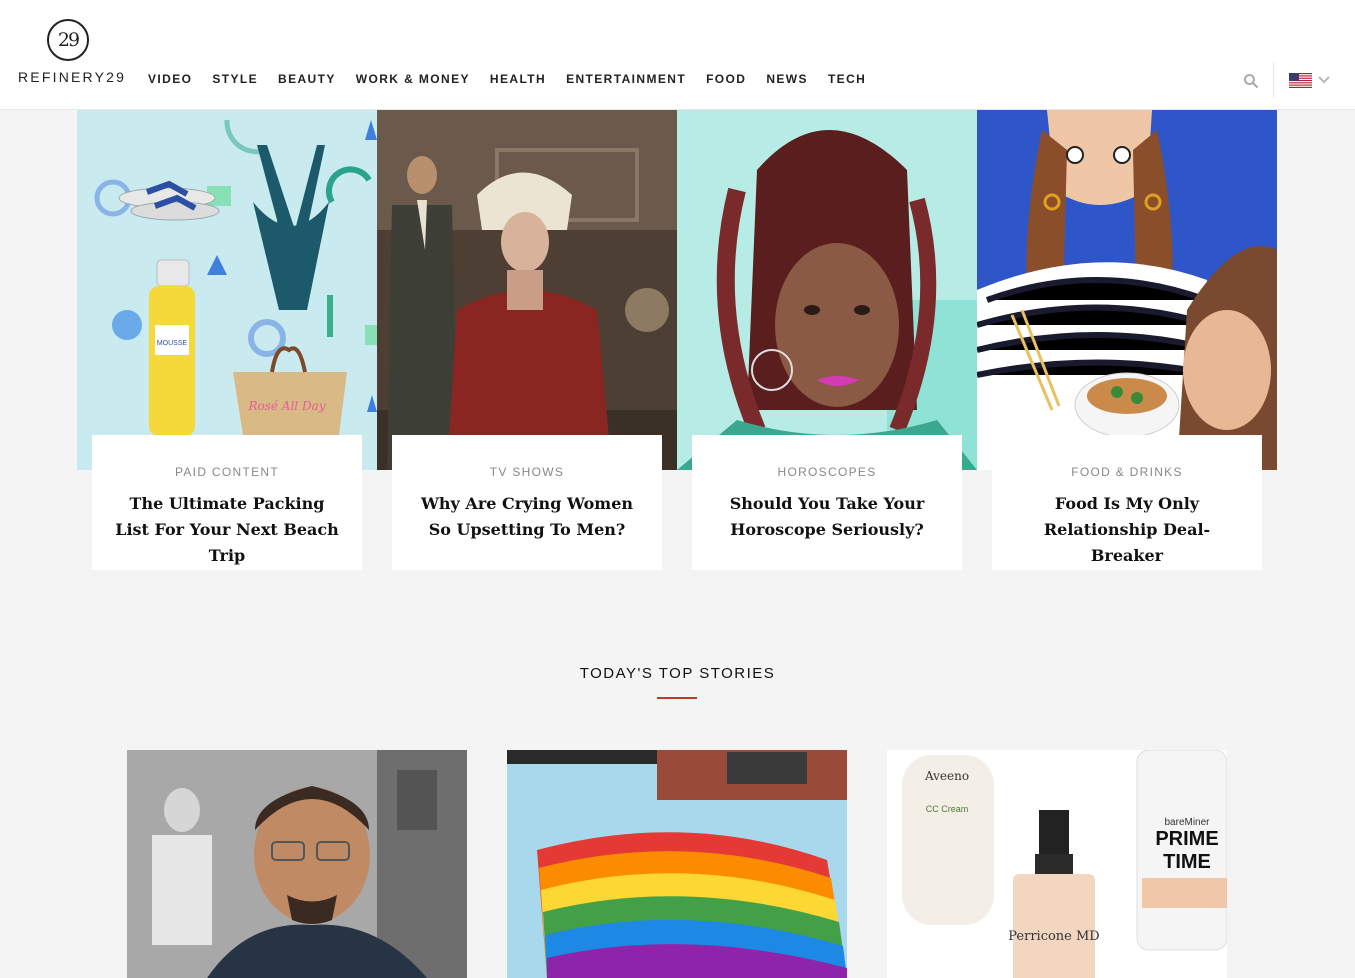 The width and height of the screenshot is (1355, 978). I want to click on svg-text: PRIME, so click(1186, 839).